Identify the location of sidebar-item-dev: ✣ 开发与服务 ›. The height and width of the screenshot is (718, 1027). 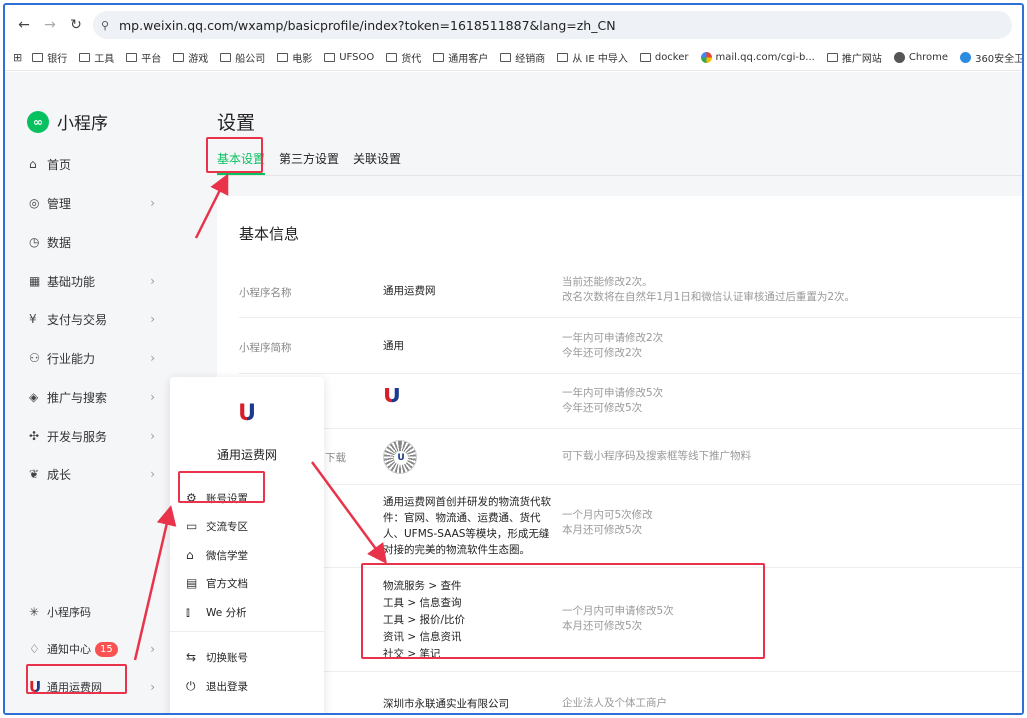
(94, 436).